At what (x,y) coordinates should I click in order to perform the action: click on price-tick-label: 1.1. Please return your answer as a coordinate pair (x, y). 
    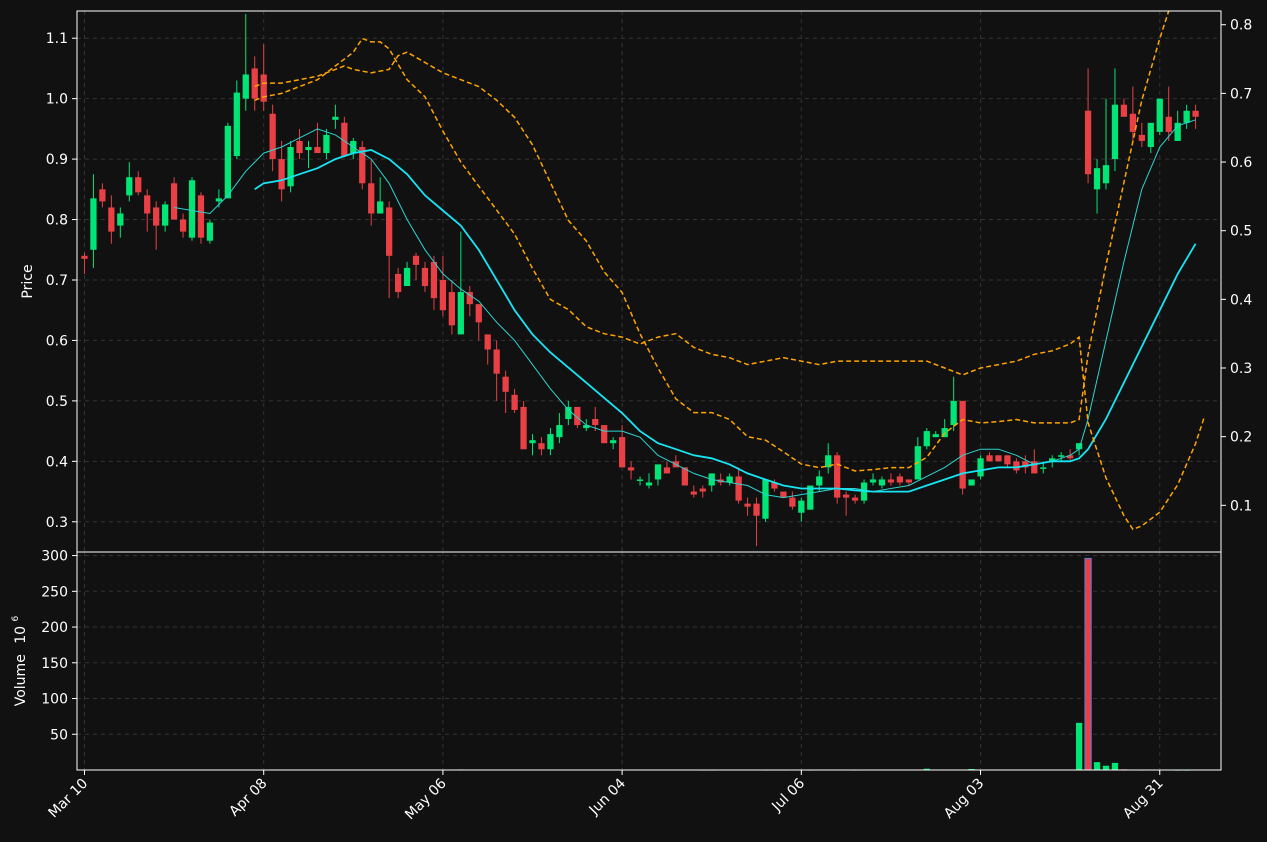
    Looking at the image, I should click on (57, 39).